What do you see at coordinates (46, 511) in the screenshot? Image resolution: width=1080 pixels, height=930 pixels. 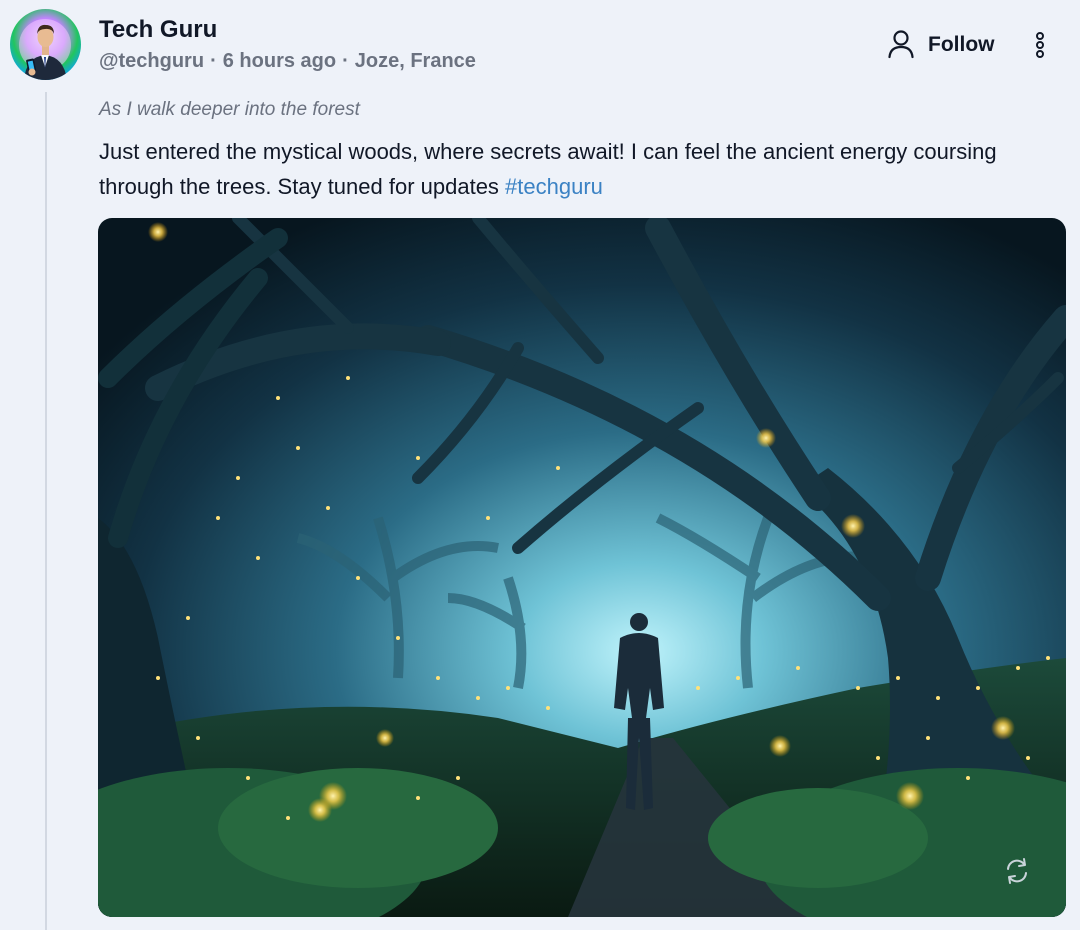 I see `thread-line` at bounding box center [46, 511].